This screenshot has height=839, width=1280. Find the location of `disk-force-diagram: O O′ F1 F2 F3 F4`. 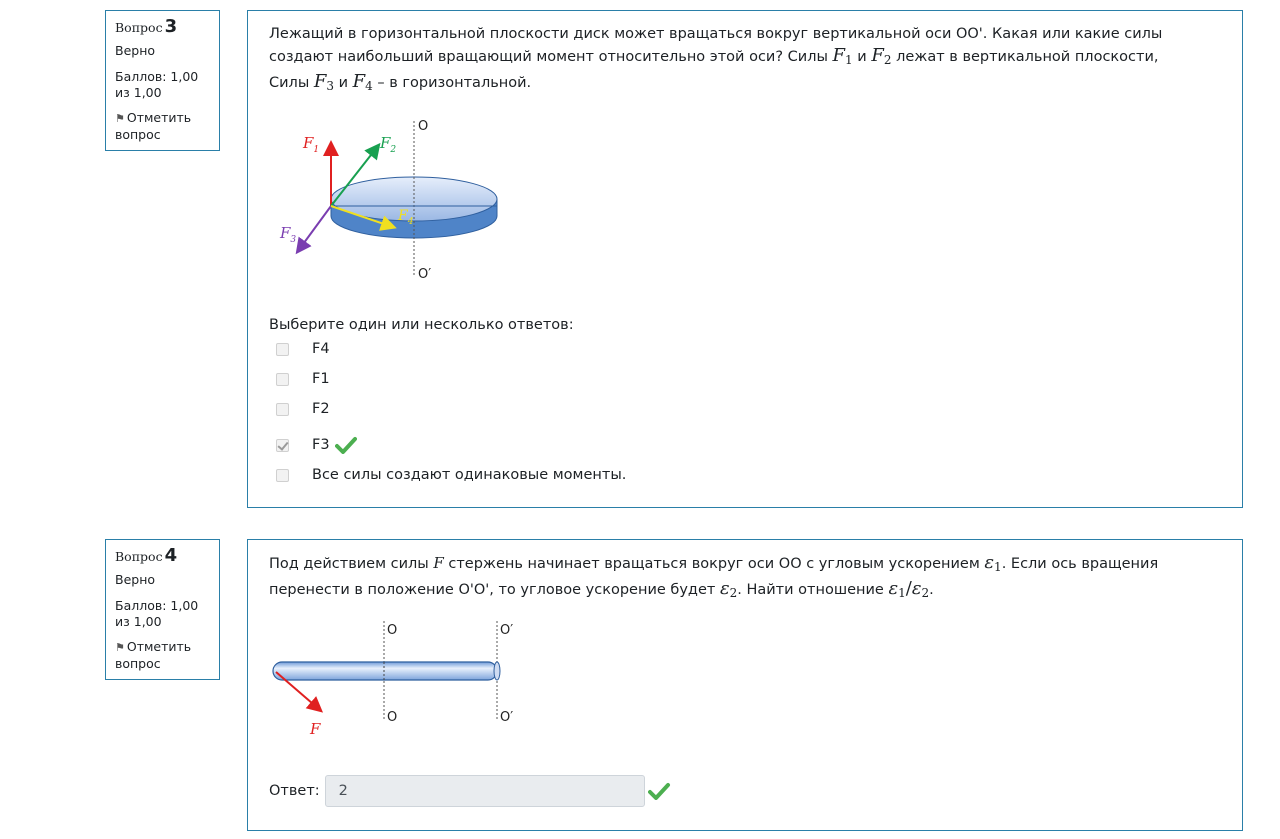

disk-force-diagram: O O′ F1 F2 F3 F4 is located at coordinates (388, 200).